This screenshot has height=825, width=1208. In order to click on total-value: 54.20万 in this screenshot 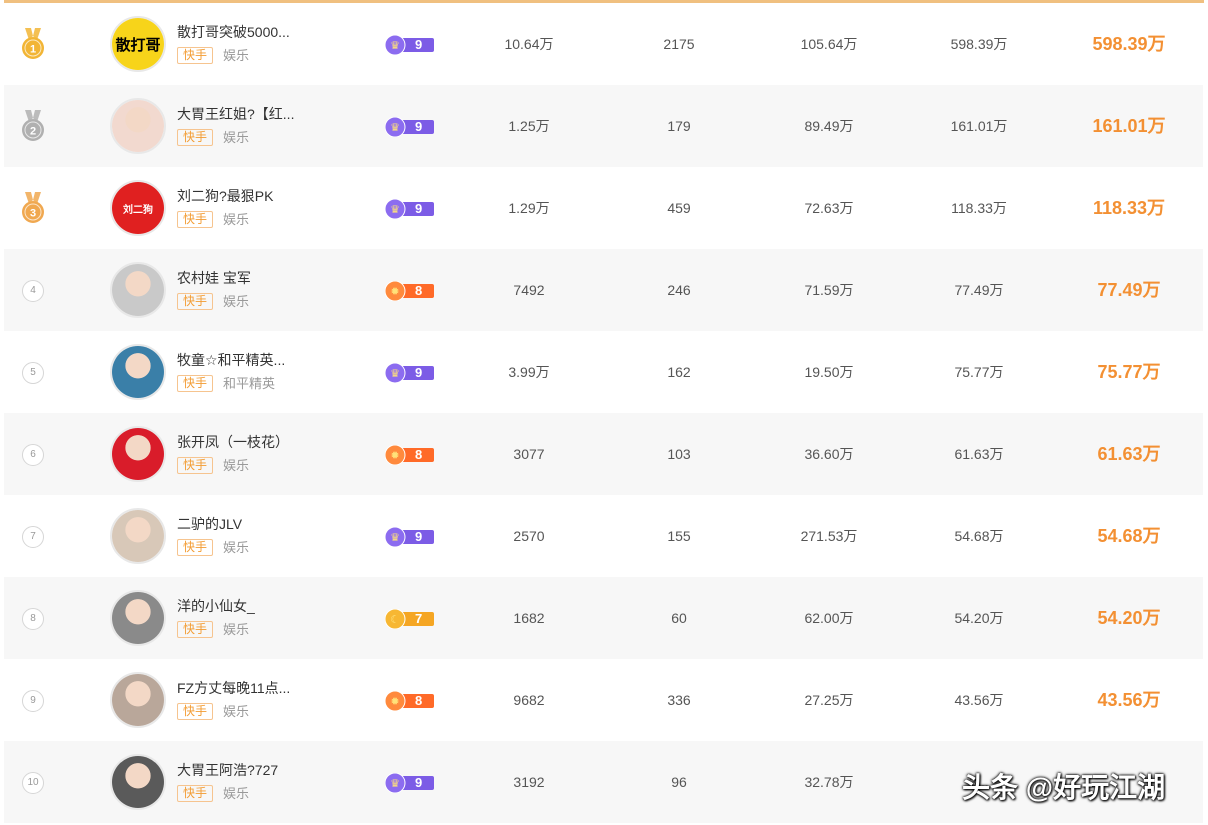, I will do `click(1129, 618)`.